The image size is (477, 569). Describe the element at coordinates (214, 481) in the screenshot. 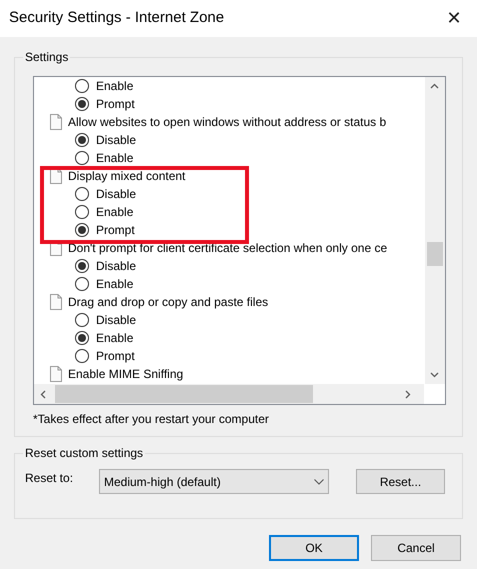

I see `reset-dropdown: Medium-high (default)` at that location.